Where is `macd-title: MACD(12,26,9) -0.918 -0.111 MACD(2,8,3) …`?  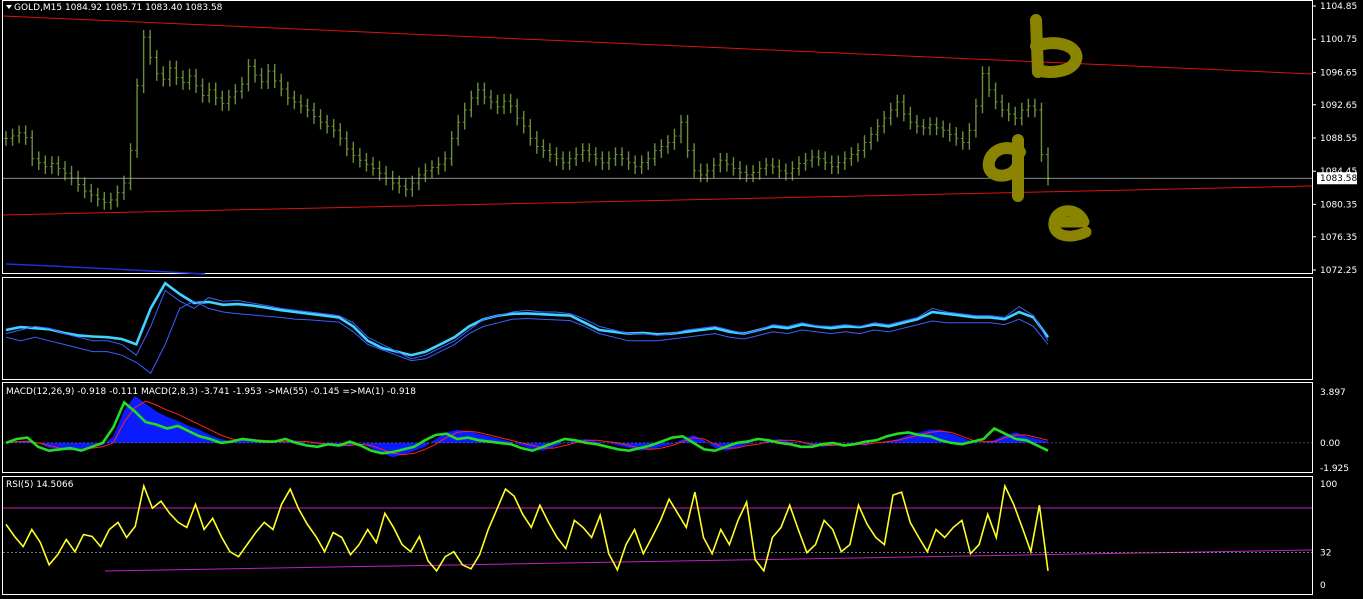
macd-title: MACD(12,26,9) -0.918 -0.111 MACD(2,8,3) … is located at coordinates (211, 392).